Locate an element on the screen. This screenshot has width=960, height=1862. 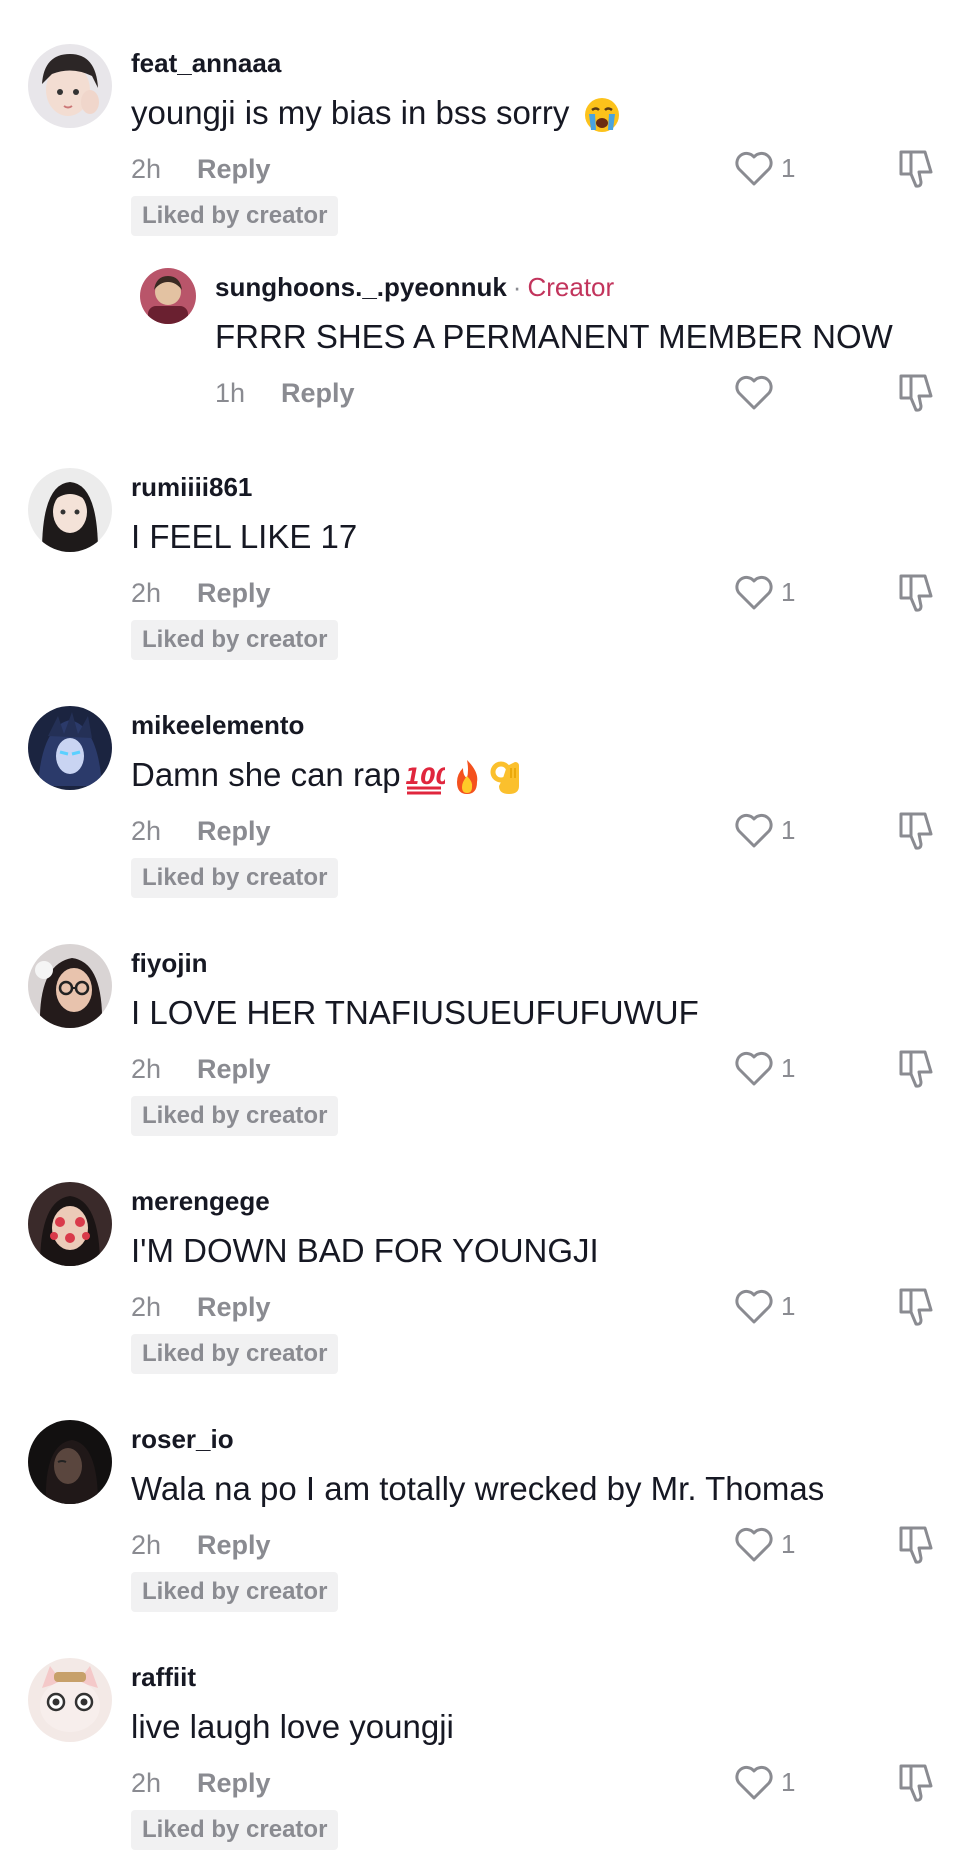
username: roser_io is located at coordinates (182, 1439).